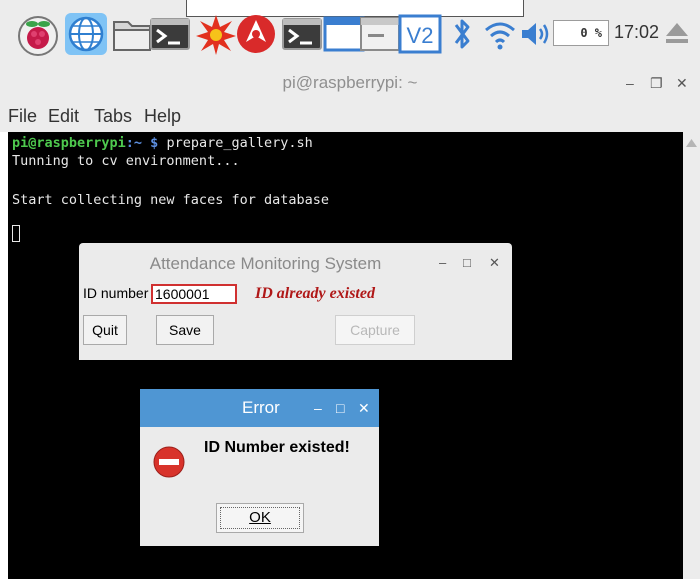  I want to click on eject-icon, so click(677, 33).